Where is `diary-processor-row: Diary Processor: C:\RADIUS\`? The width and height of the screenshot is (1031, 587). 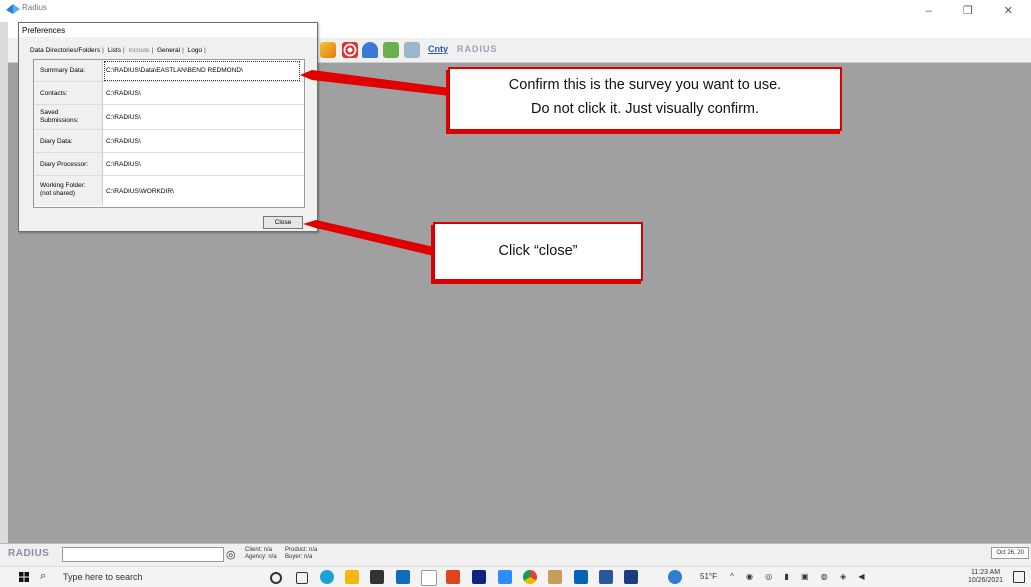
diary-processor-row: Diary Processor: C:\RADIUS\ is located at coordinates (169, 164).